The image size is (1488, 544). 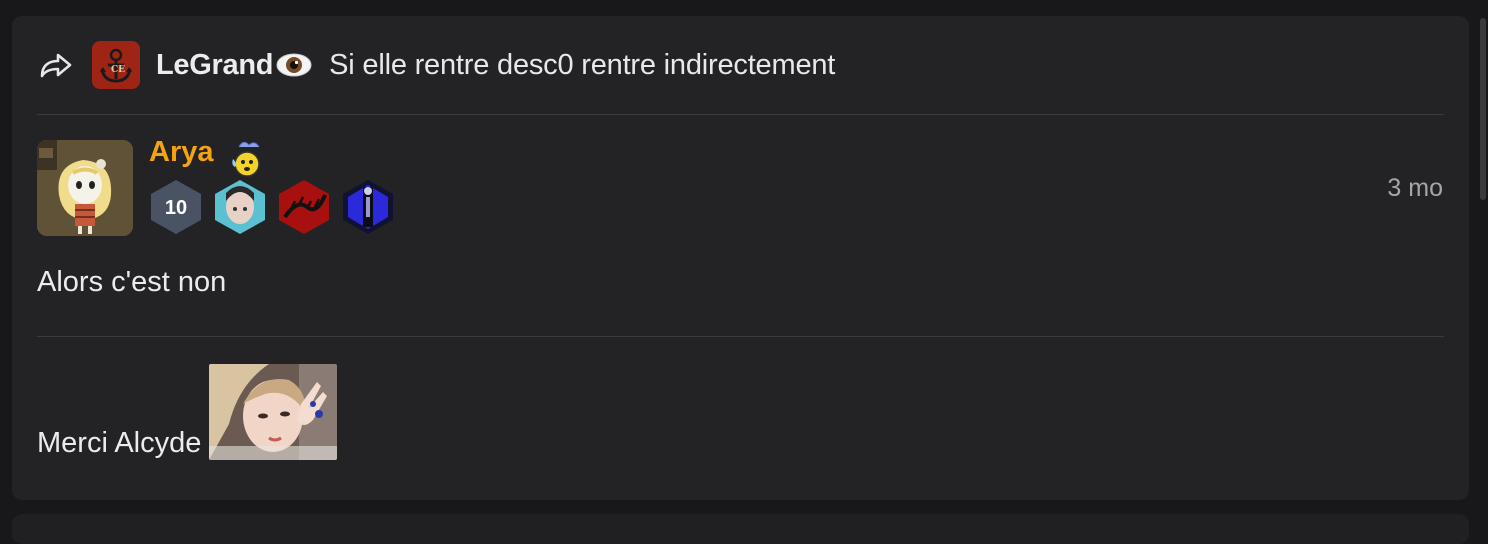 What do you see at coordinates (132, 282) in the screenshot?
I see `comment-body: Alors c'est non` at bounding box center [132, 282].